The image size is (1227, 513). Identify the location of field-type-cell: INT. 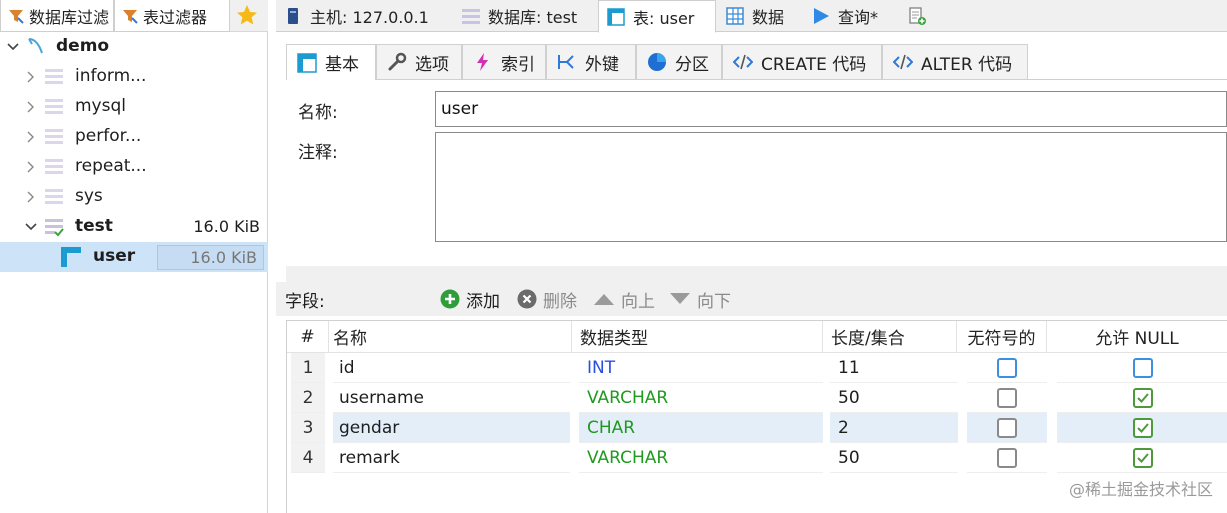
(701, 368).